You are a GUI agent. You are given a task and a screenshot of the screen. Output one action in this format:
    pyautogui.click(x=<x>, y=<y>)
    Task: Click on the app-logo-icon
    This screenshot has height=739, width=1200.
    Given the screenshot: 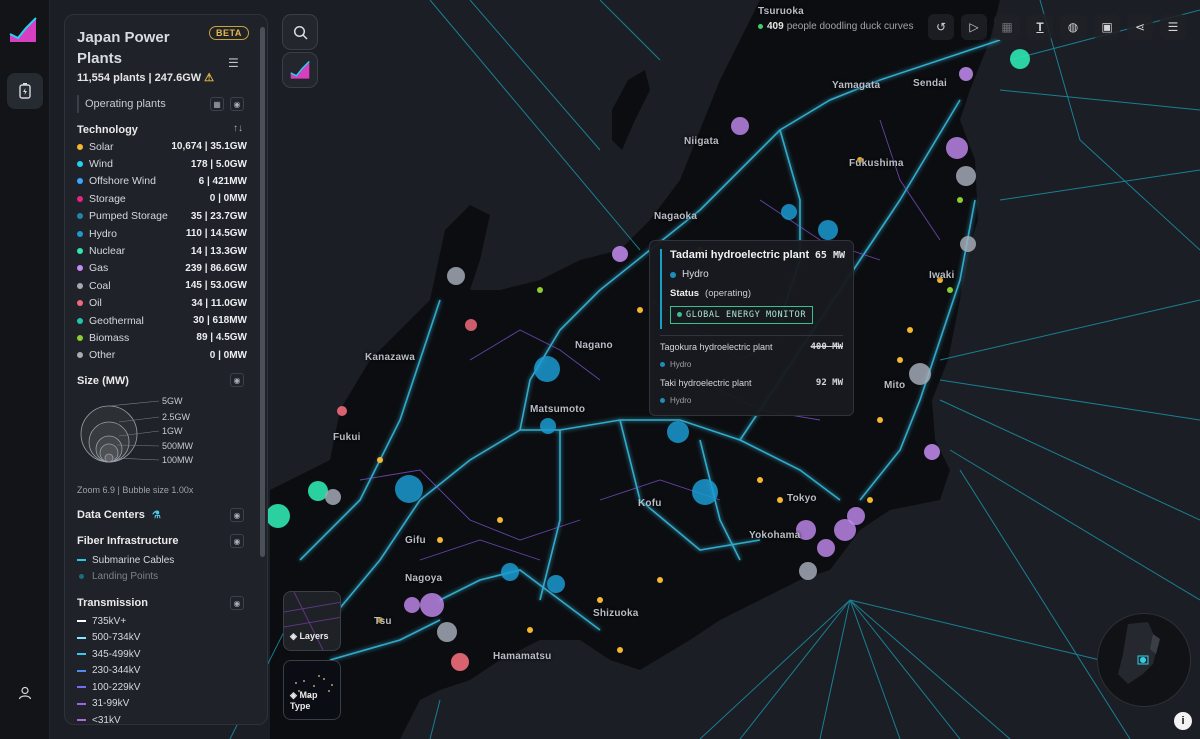 What is the action you would take?
    pyautogui.click(x=23, y=30)
    